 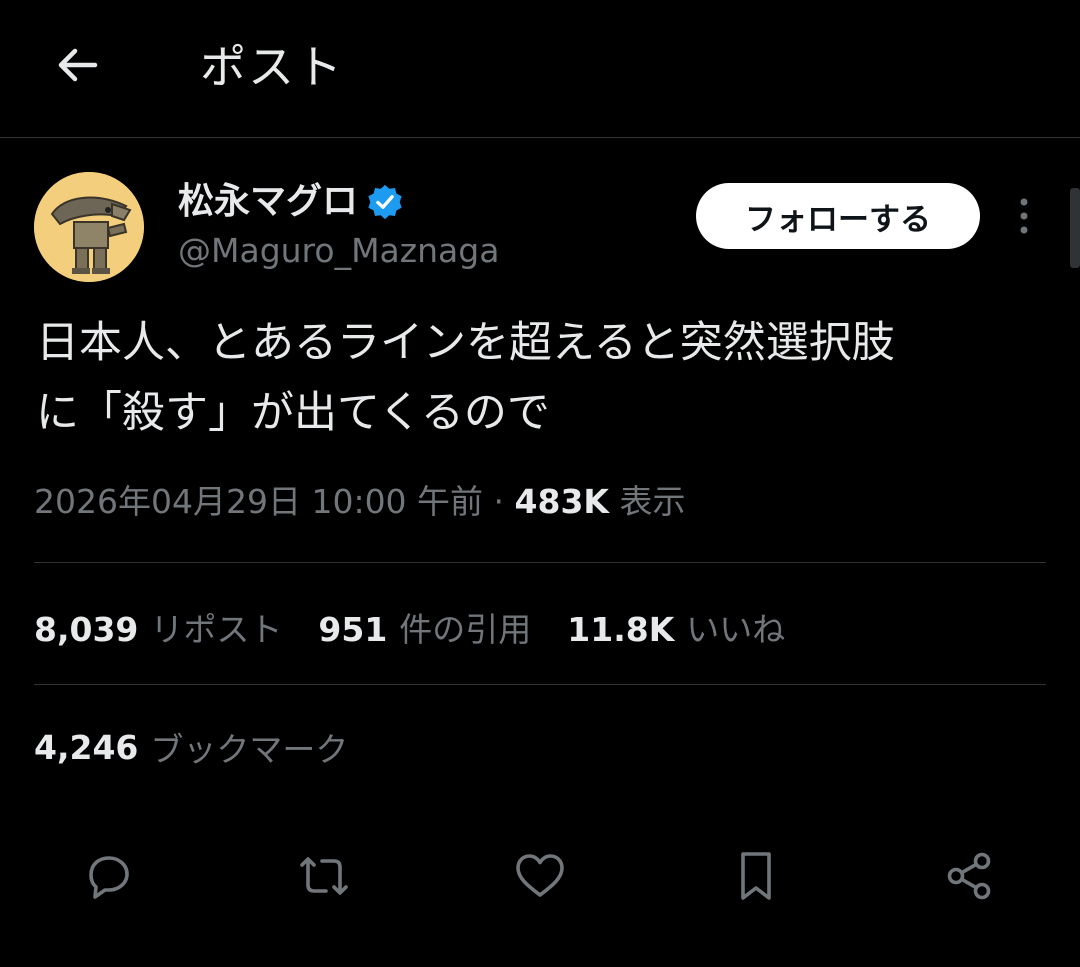 I want to click on back-button, so click(x=77, y=65).